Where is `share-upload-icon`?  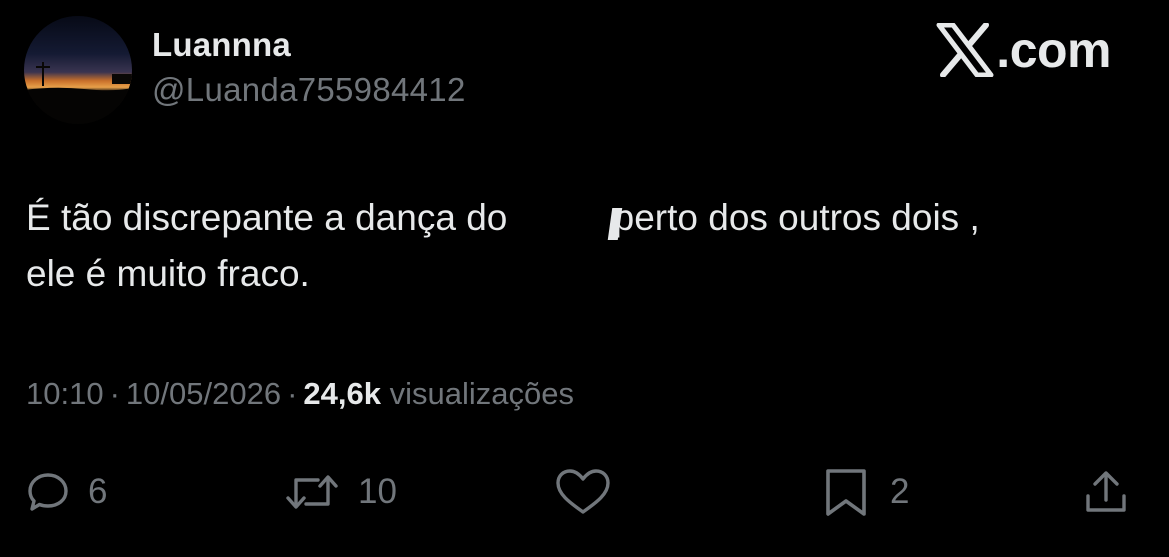 share-upload-icon is located at coordinates (1106, 492).